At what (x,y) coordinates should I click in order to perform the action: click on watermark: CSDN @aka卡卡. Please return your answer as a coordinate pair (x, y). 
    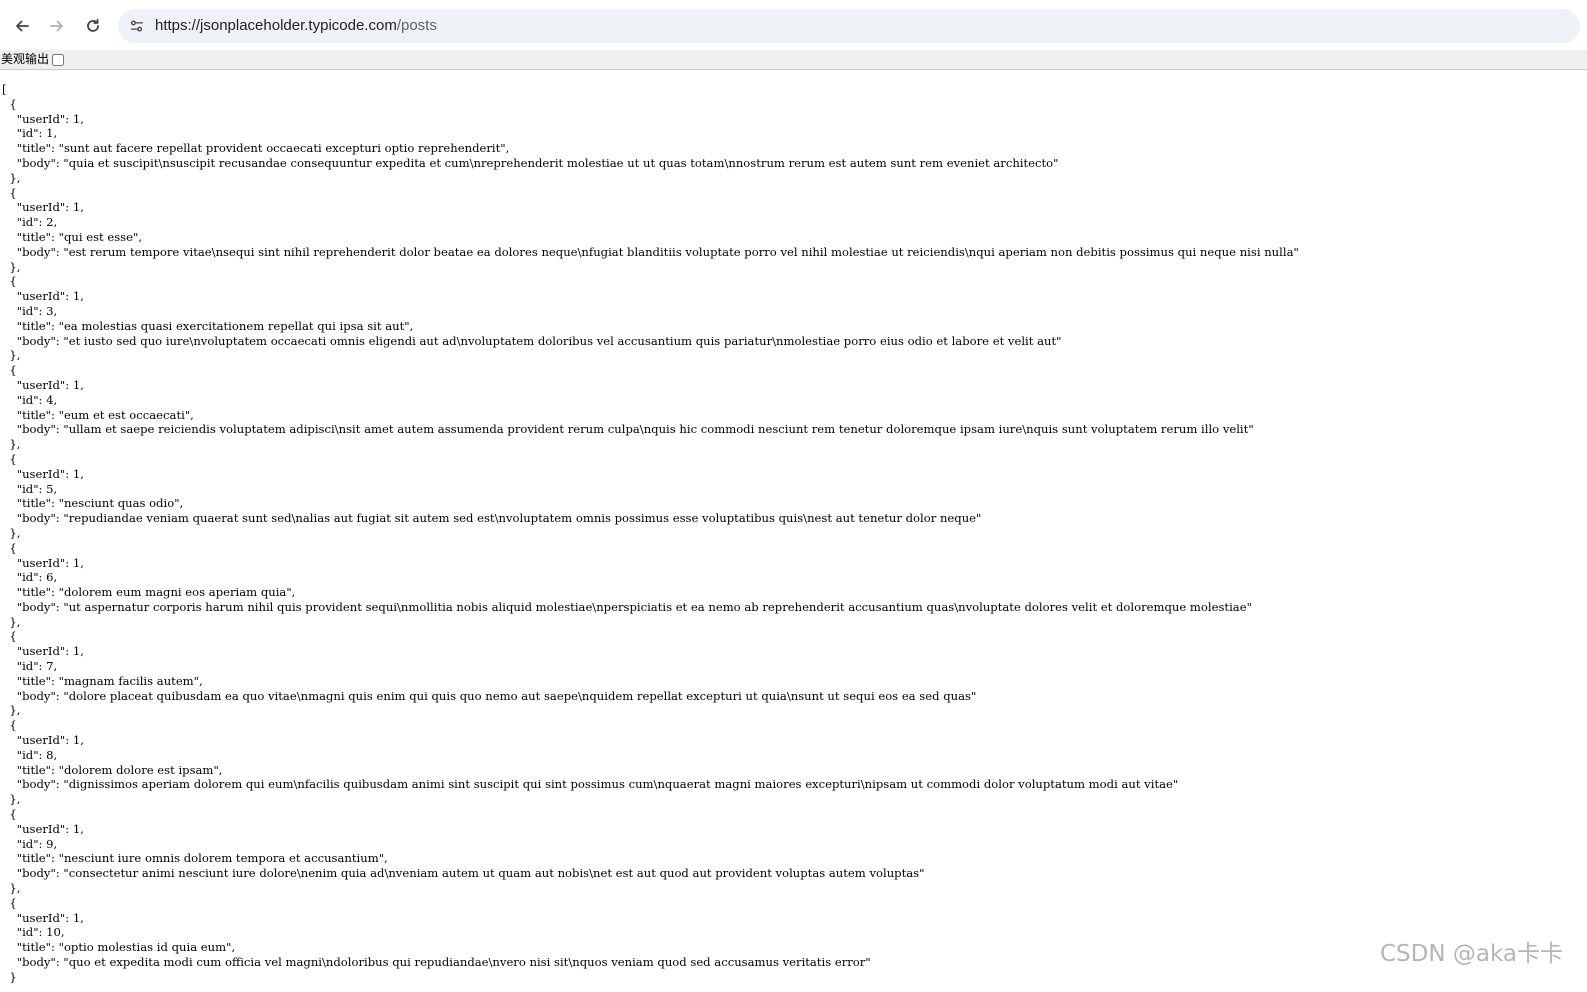
    Looking at the image, I should click on (1471, 954).